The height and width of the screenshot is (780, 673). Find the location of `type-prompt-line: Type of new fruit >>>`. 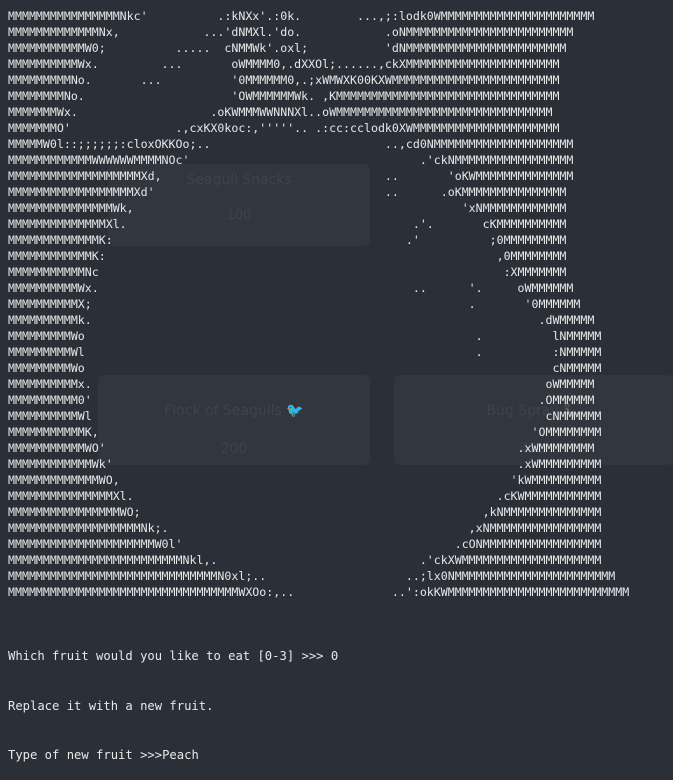

type-prompt-line: Type of new fruit >>> is located at coordinates (173, 755).